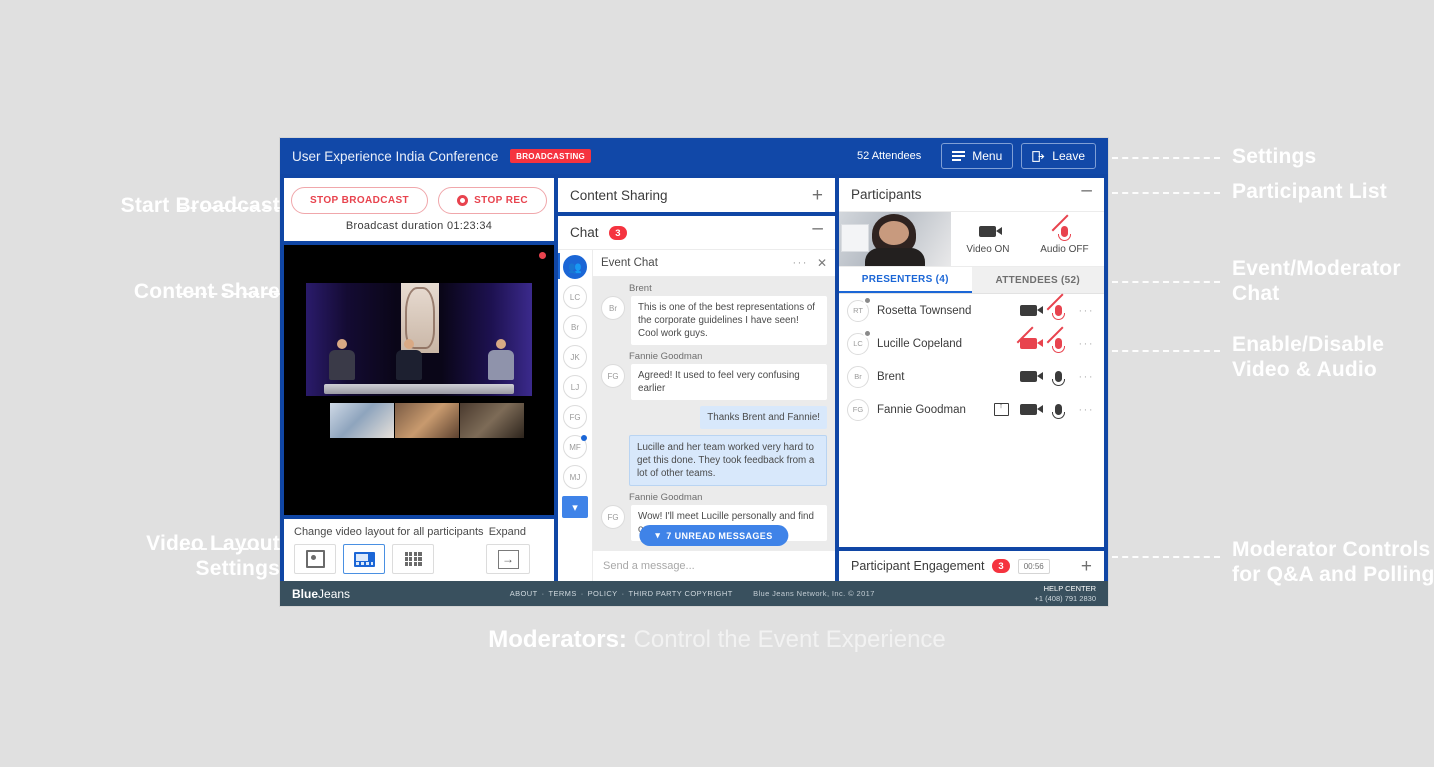  What do you see at coordinates (971, 342) in the screenshot?
I see `participant-row: LC Lucille Copeland ···` at bounding box center [971, 342].